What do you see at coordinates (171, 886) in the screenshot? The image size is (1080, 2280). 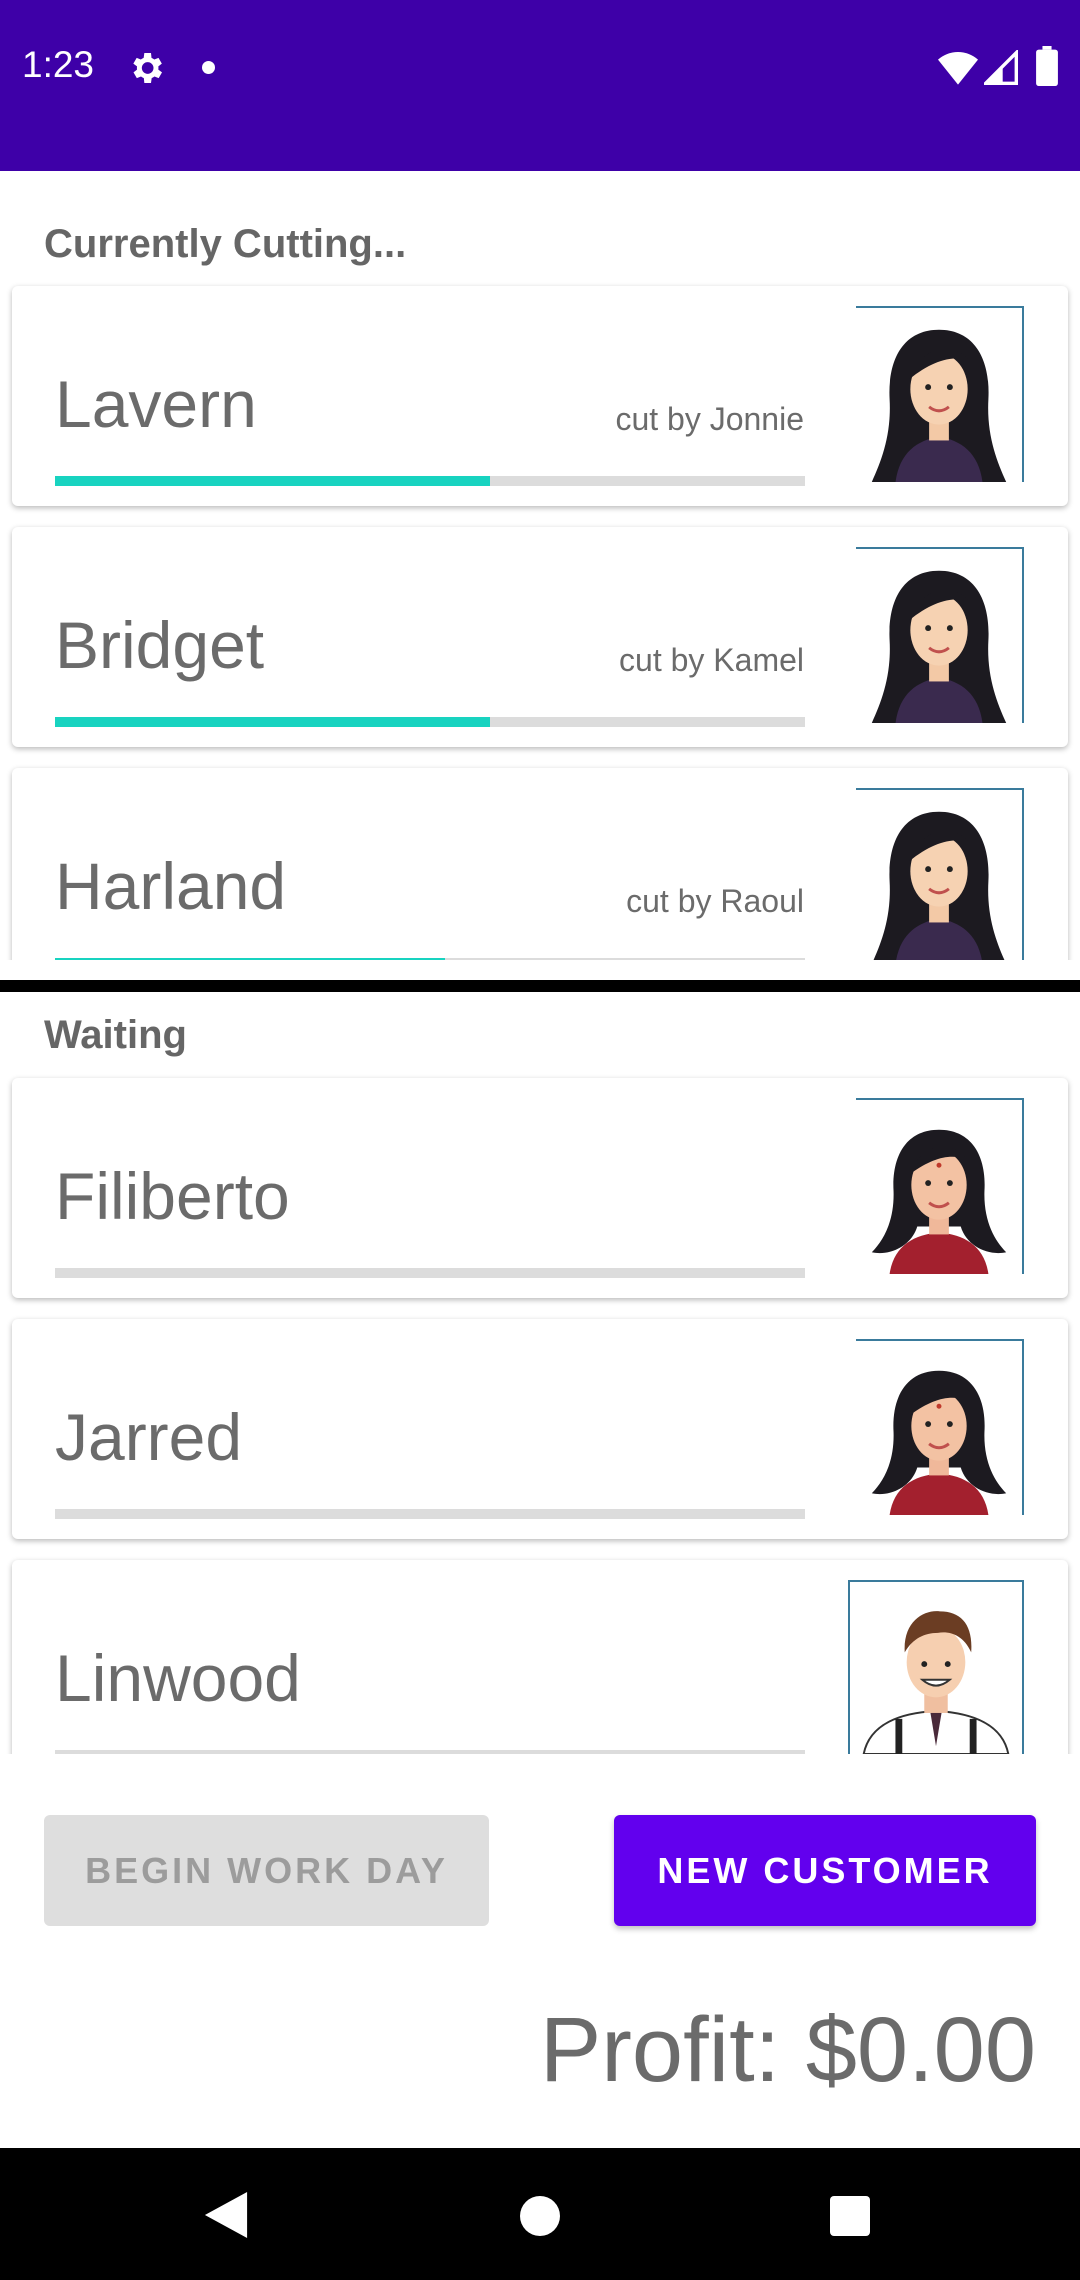 I see `customer-name: Harland` at bounding box center [171, 886].